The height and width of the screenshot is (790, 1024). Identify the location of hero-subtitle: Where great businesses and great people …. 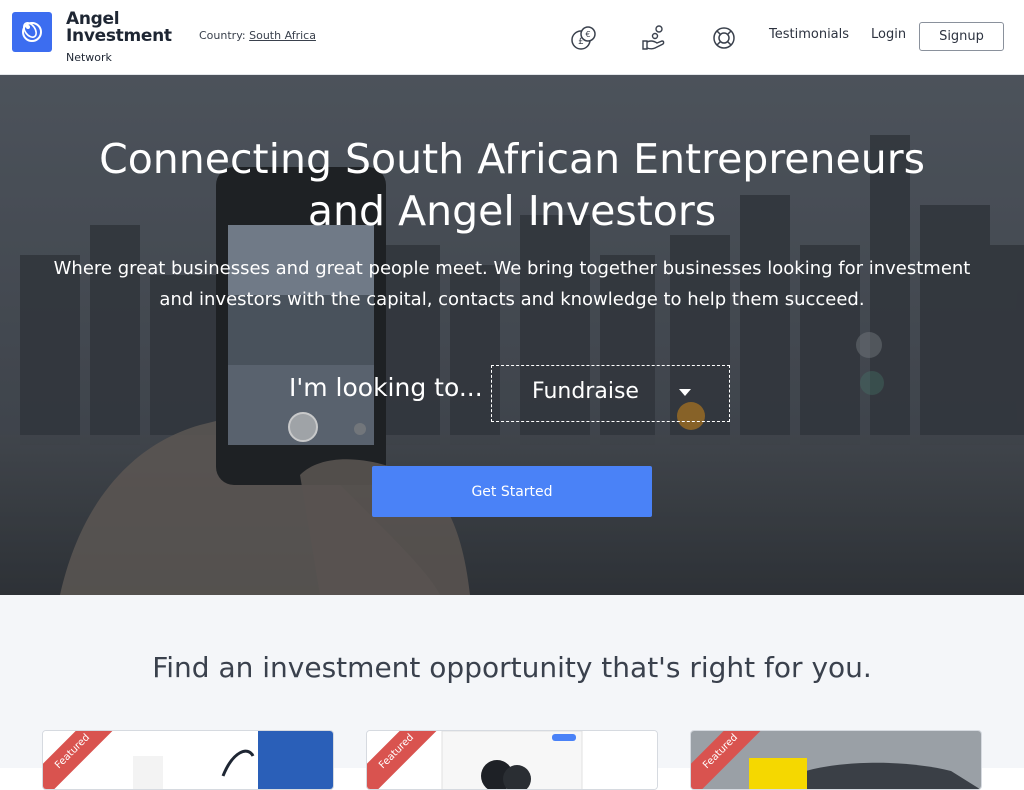
(512, 284).